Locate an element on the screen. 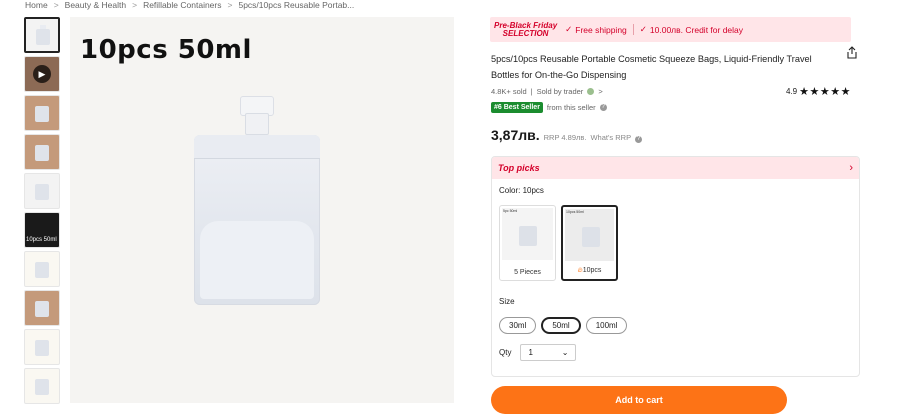  pouch-spout is located at coordinates (257, 124).